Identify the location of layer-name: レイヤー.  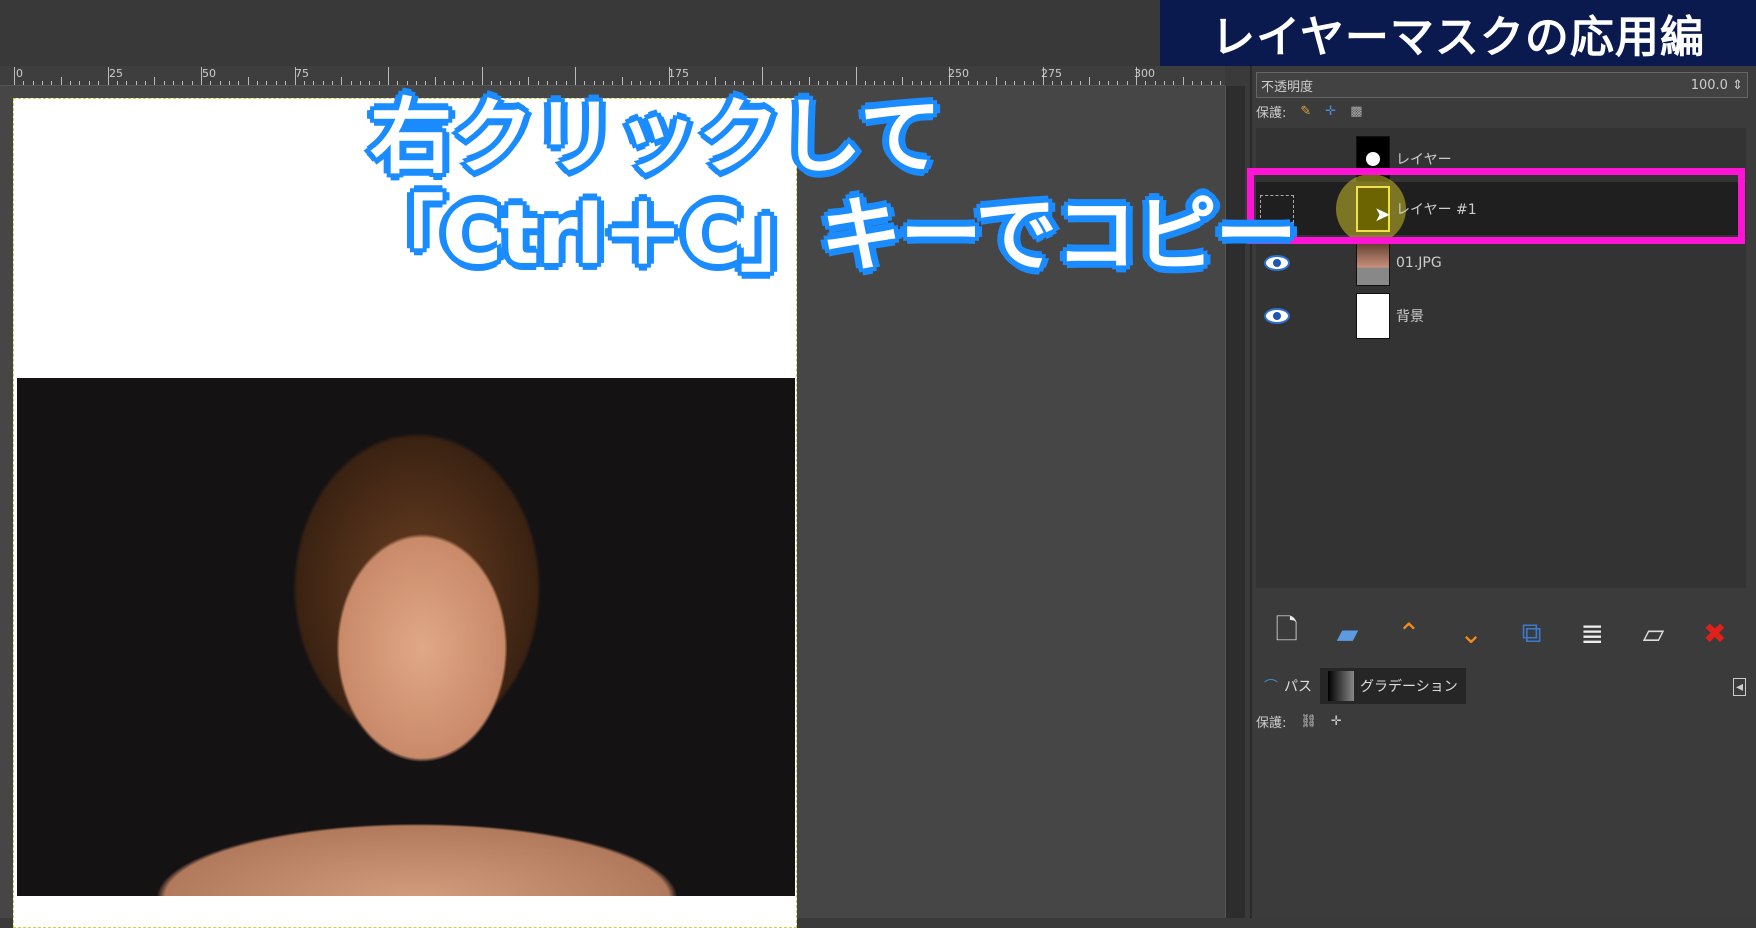
(1424, 159).